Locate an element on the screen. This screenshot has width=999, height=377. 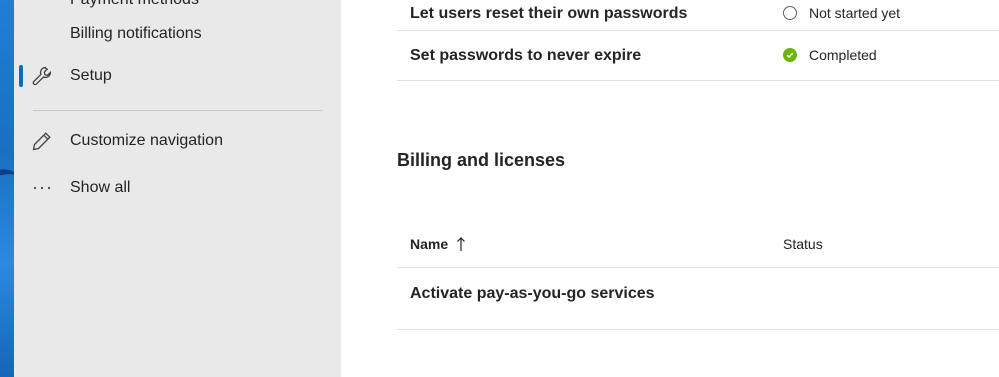
sidebar-item-label: Customize navigation is located at coordinates (146, 140).